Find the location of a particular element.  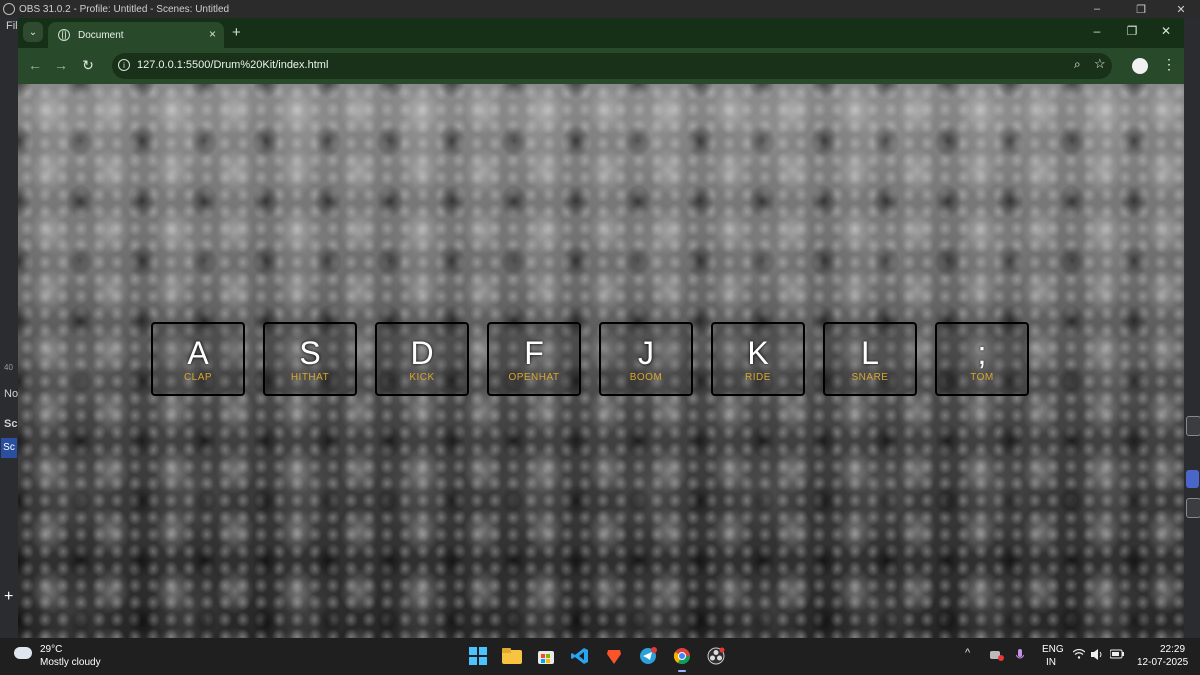

obs-logo-icon is located at coordinates (9, 9).